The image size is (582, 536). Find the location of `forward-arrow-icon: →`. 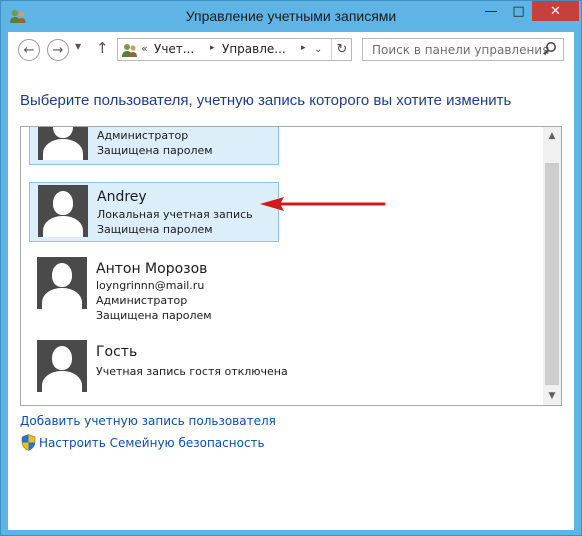

forward-arrow-icon: → is located at coordinates (58, 50).